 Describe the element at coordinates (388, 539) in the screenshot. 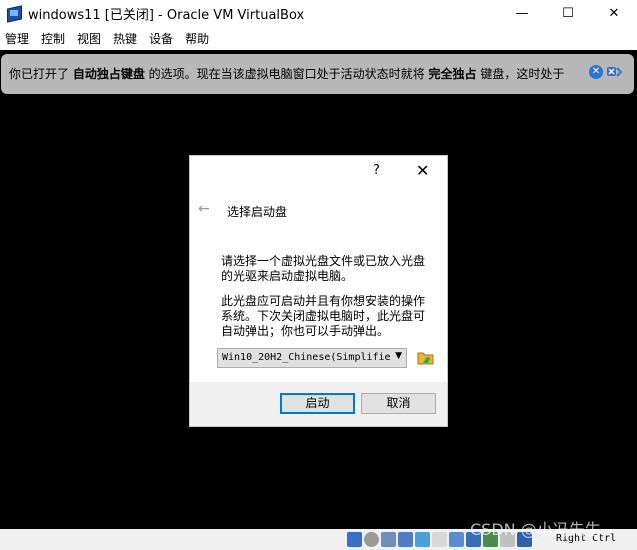

I see `audio-icon` at that location.